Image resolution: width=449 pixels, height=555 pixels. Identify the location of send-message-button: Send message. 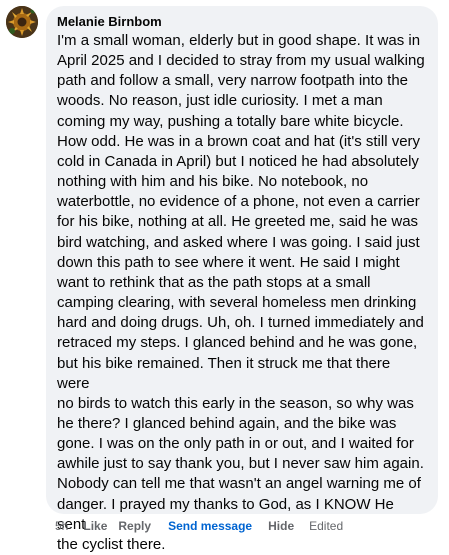
(210, 526).